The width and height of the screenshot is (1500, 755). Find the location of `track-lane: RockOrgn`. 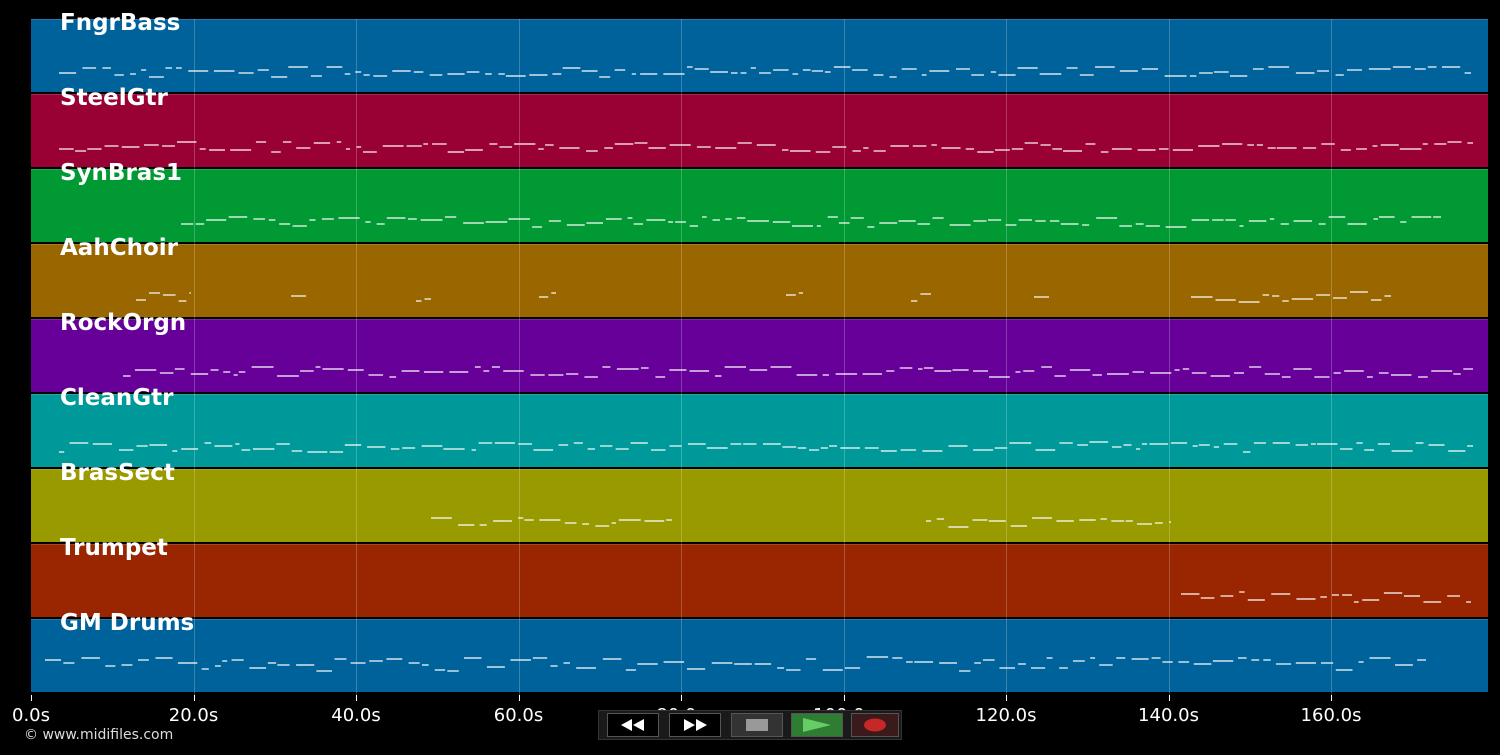

track-lane: RockOrgn is located at coordinates (759, 351).